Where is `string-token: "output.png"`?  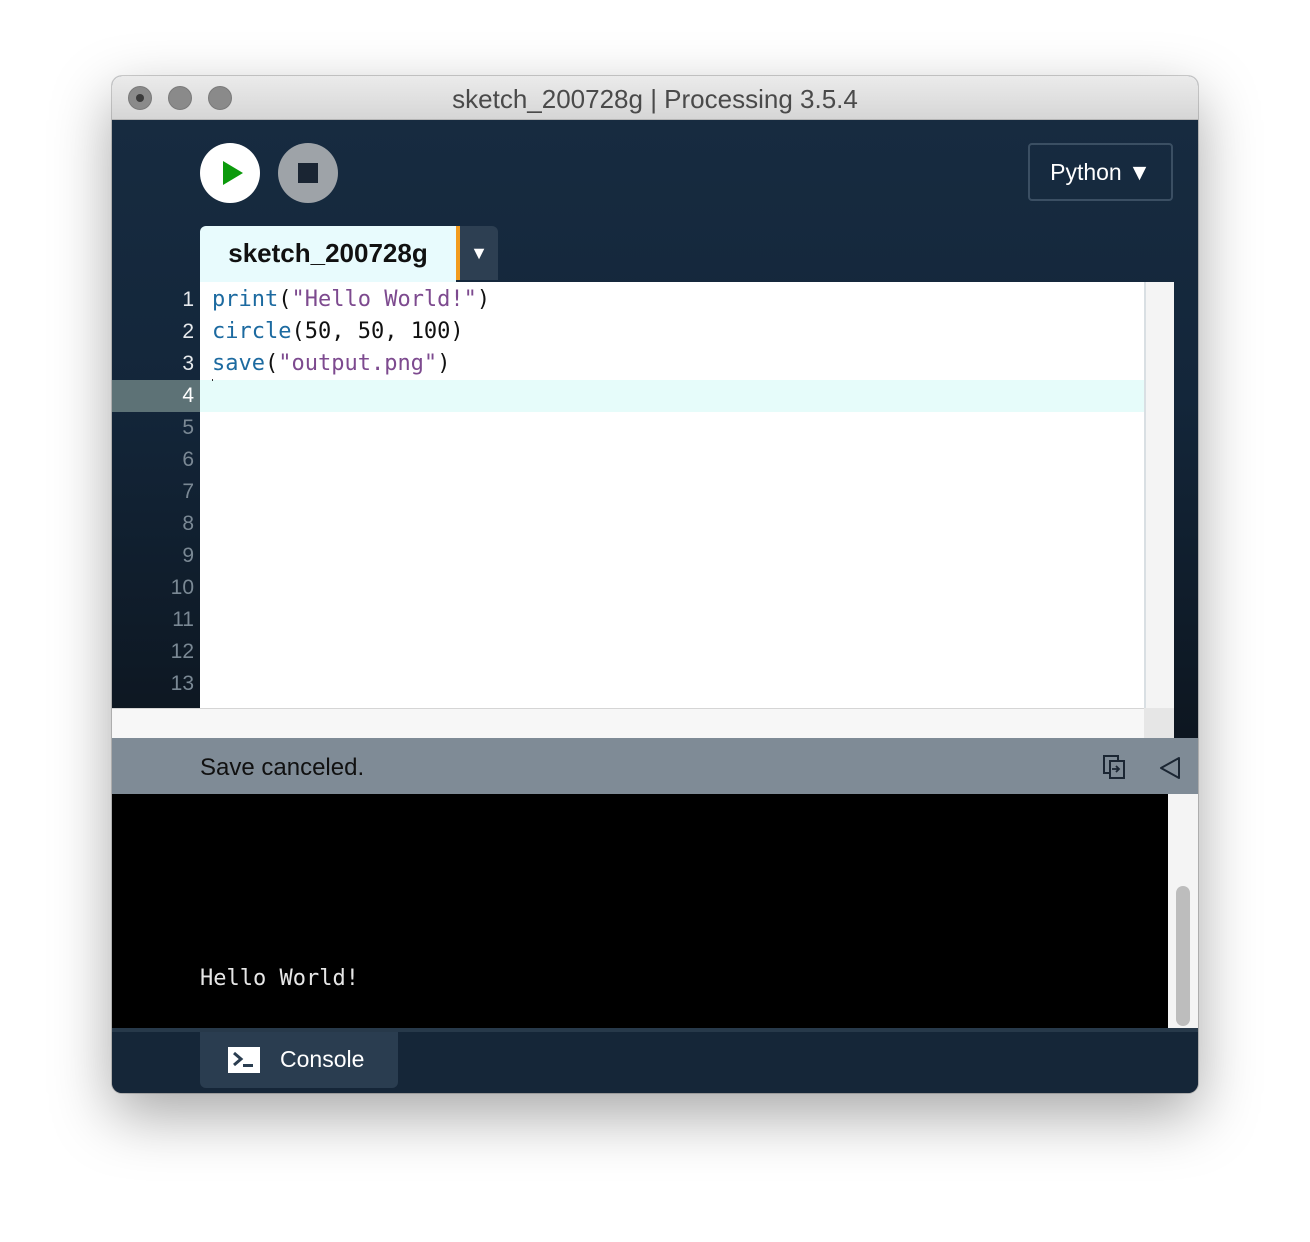
string-token: "output.png" is located at coordinates (358, 363).